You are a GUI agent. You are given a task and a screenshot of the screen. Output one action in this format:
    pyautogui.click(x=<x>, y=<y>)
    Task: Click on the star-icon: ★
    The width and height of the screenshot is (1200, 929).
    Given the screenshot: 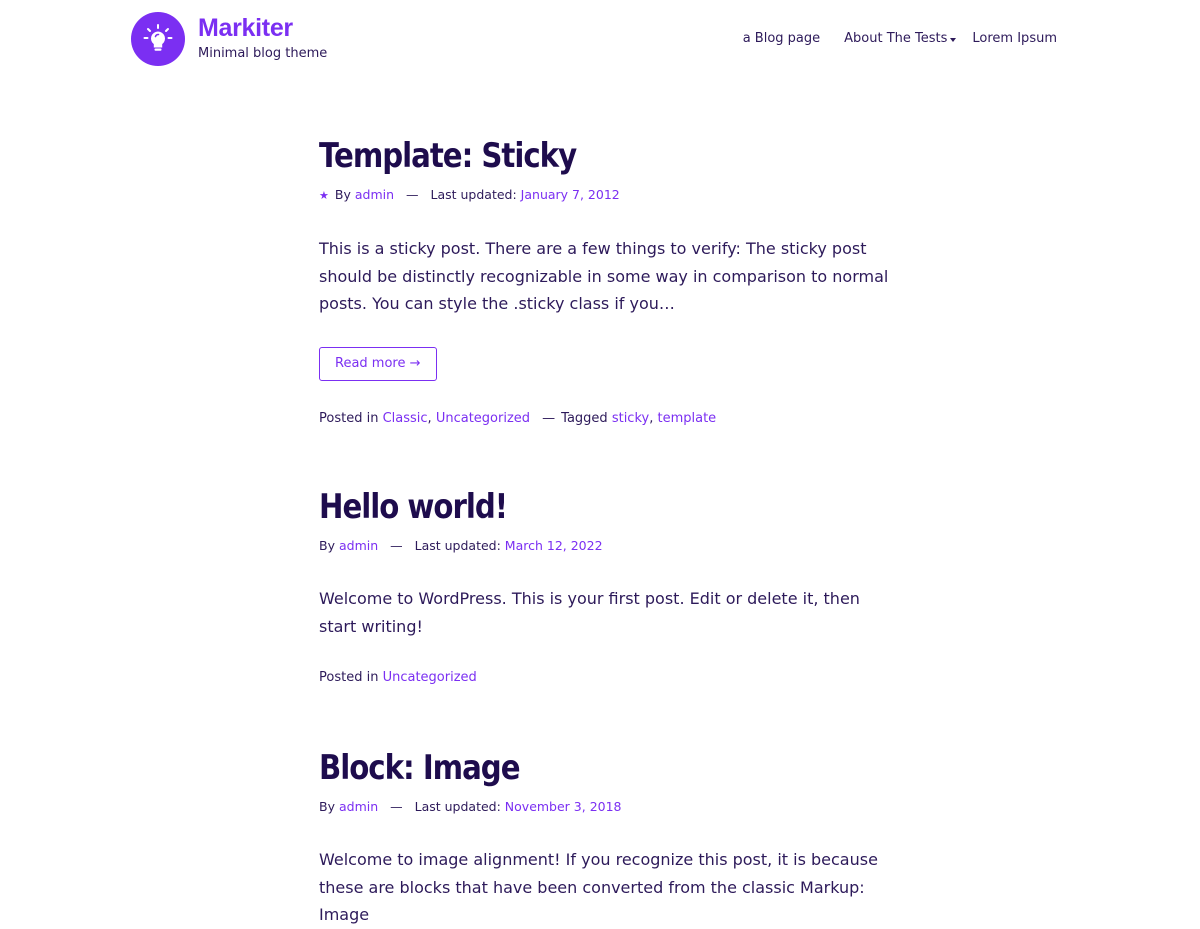 What is the action you would take?
    pyautogui.click(x=324, y=195)
    